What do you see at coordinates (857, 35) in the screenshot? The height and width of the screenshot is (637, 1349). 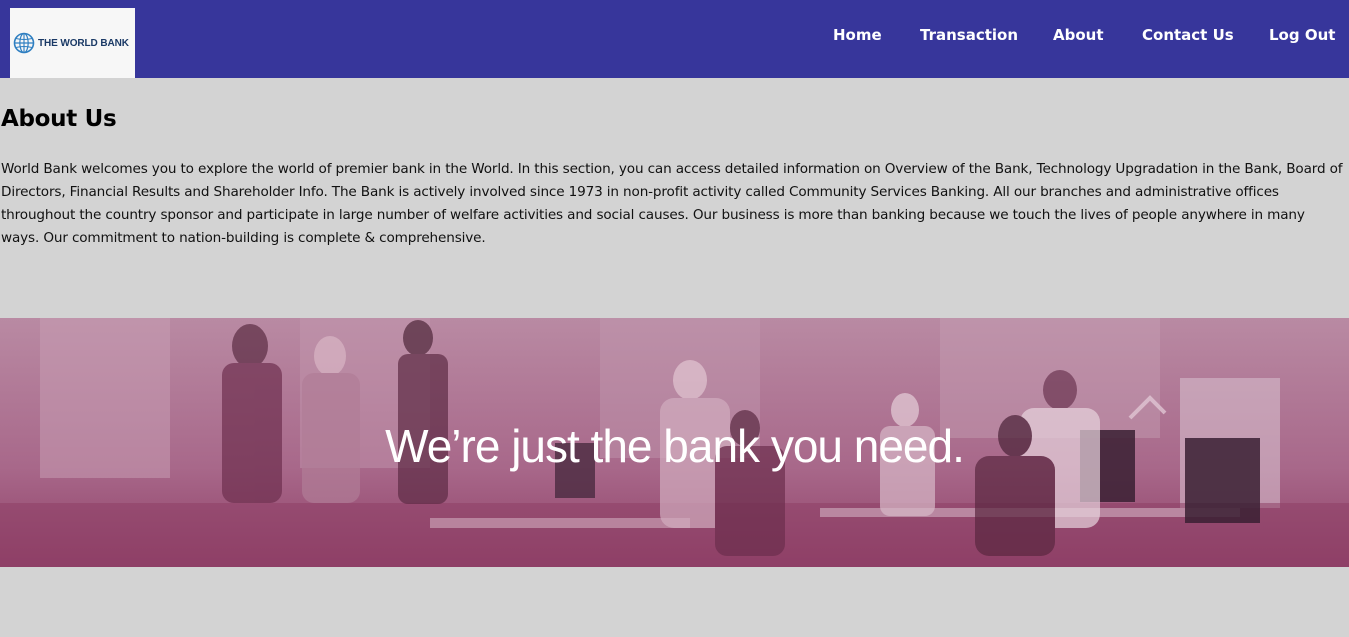 I see `nav-home-link: Home` at bounding box center [857, 35].